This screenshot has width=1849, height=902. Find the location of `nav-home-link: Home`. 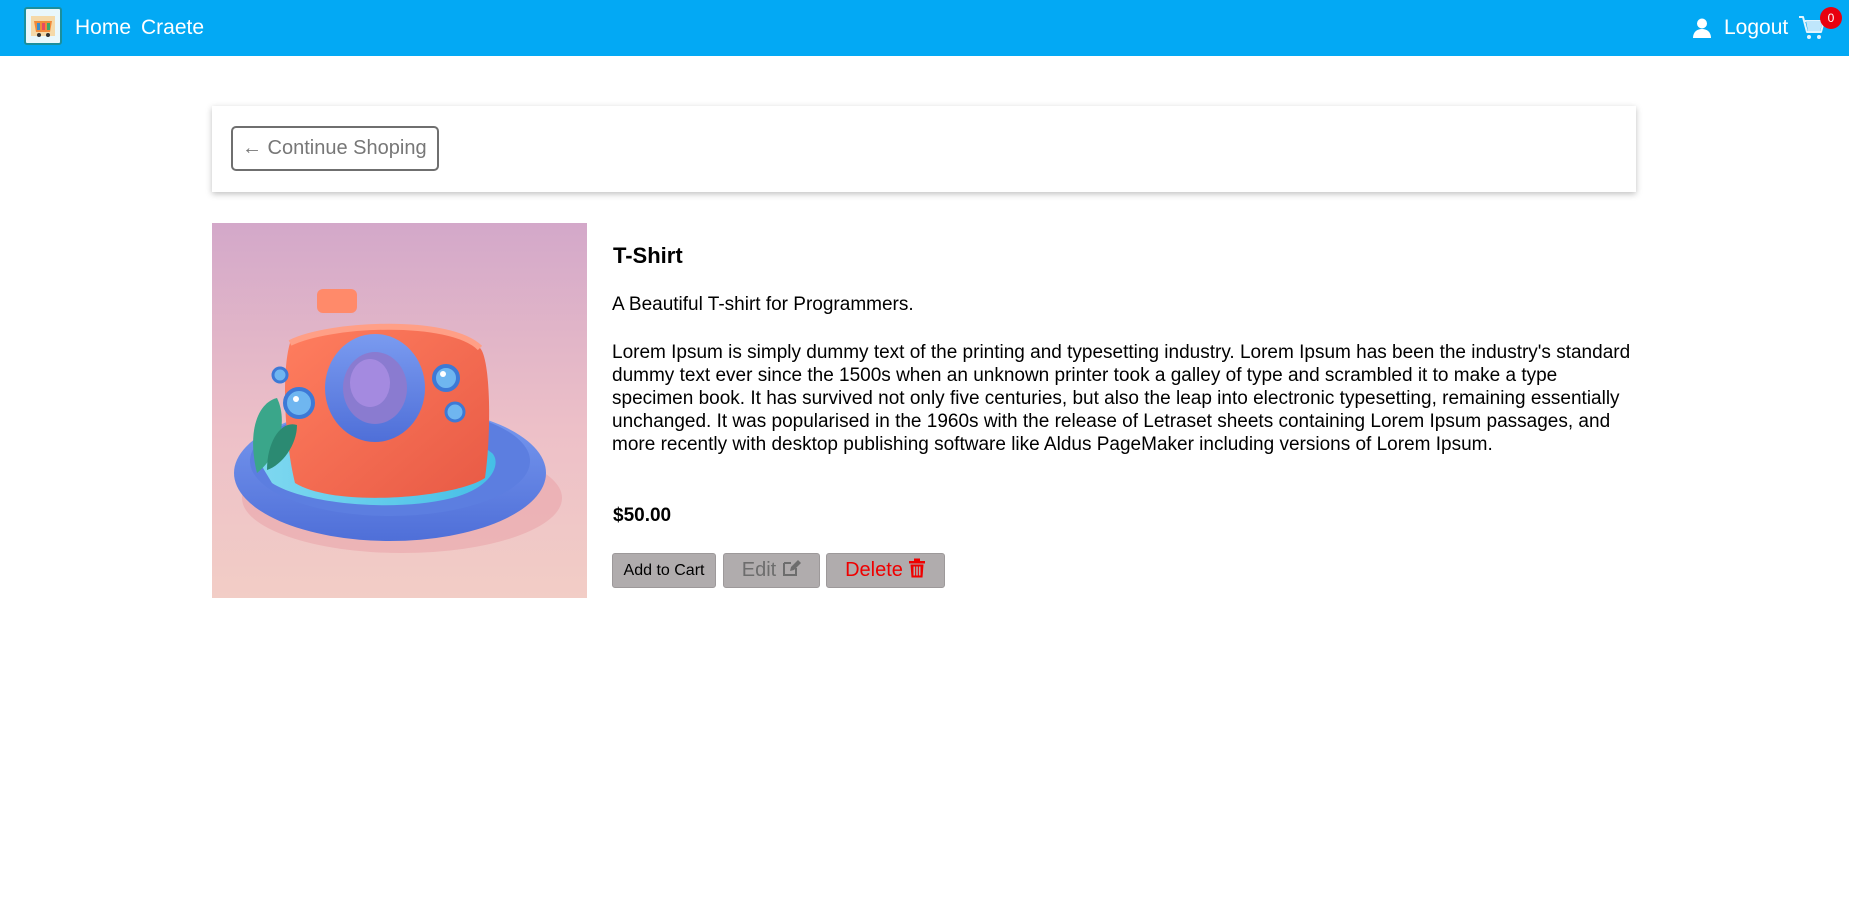

nav-home-link: Home is located at coordinates (103, 28).